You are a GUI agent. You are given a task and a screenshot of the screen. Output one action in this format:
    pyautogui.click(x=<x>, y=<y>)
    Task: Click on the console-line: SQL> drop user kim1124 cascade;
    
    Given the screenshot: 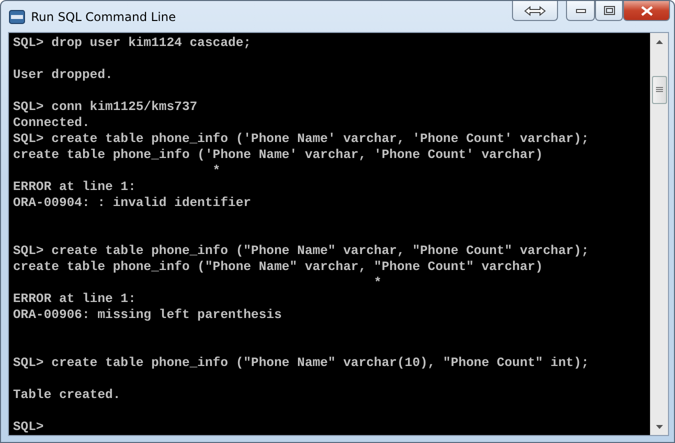 What is the action you would take?
    pyautogui.click(x=132, y=43)
    